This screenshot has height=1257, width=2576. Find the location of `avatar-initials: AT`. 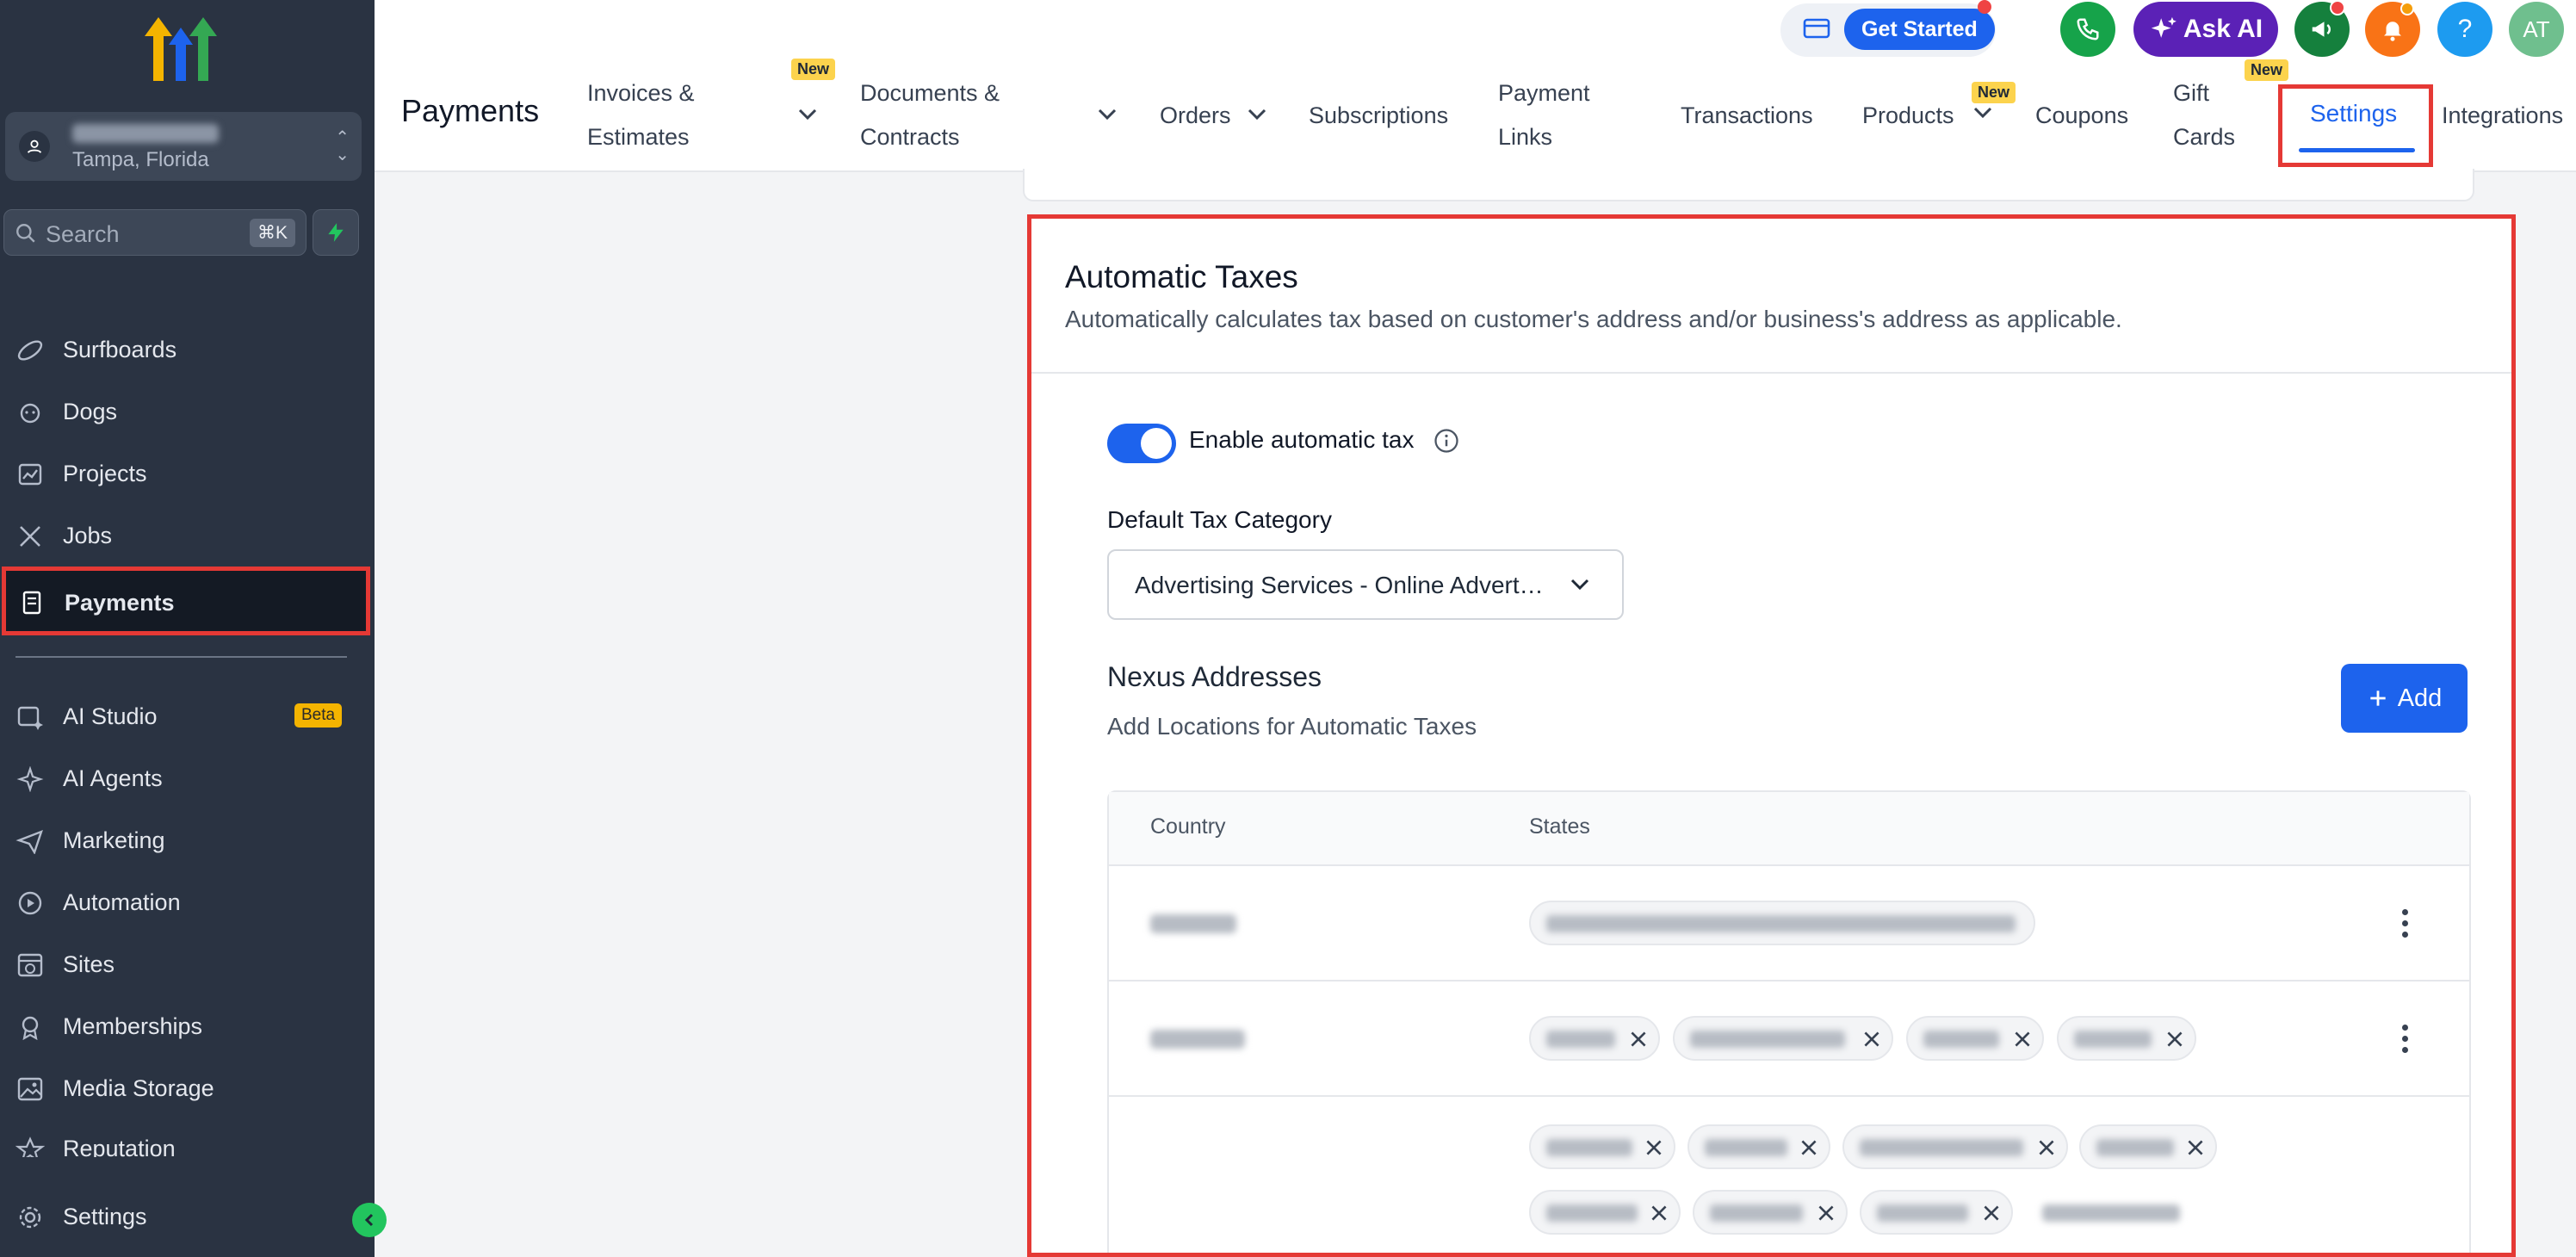

avatar-initials: AT is located at coordinates (2536, 28).